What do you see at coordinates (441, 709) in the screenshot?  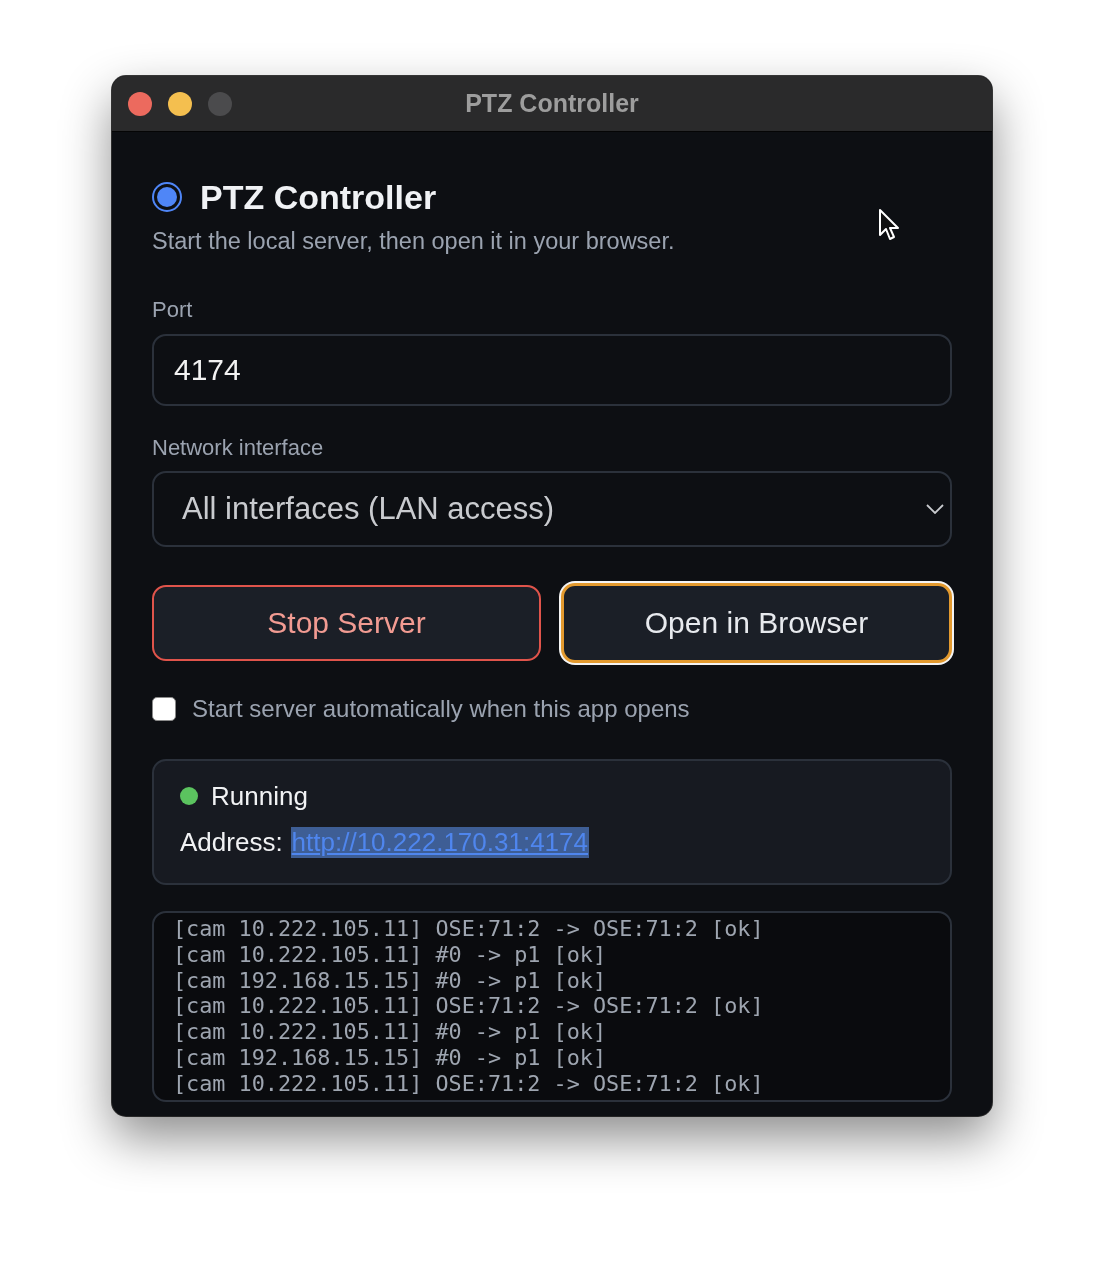 I see `autostart-label: Start server automatically when this app opens` at bounding box center [441, 709].